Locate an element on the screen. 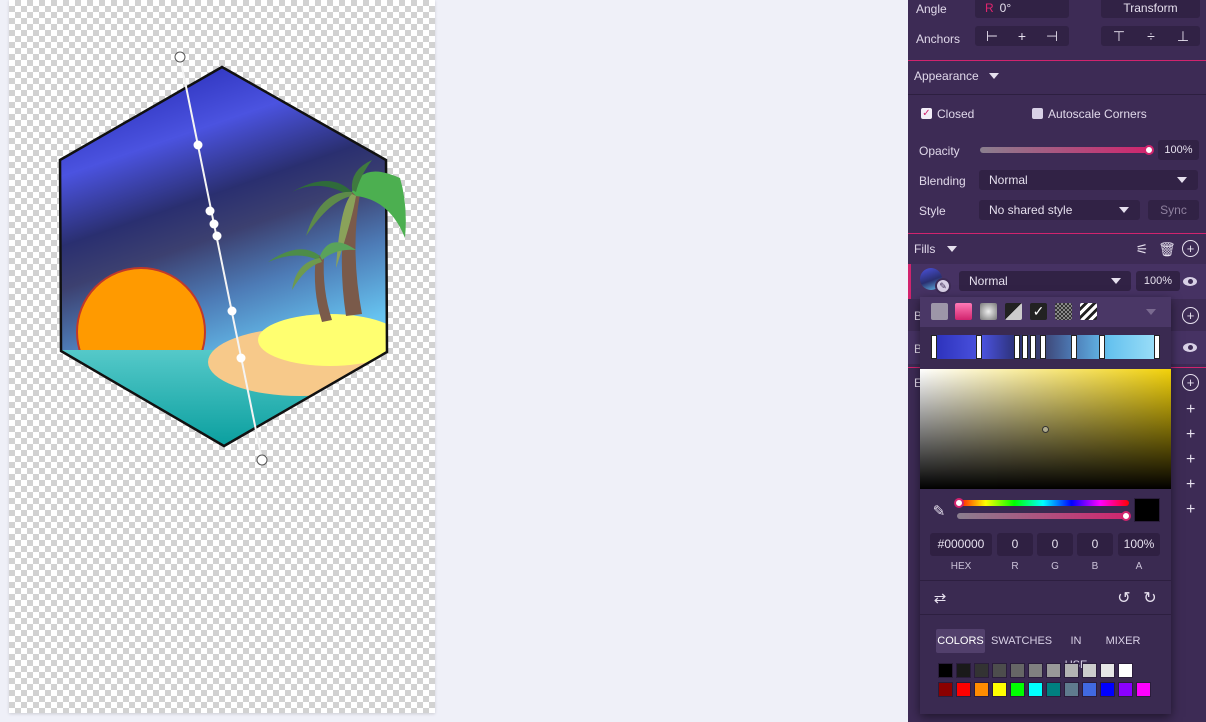 The width and height of the screenshot is (1206, 722). alpha-slider is located at coordinates (1043, 516).